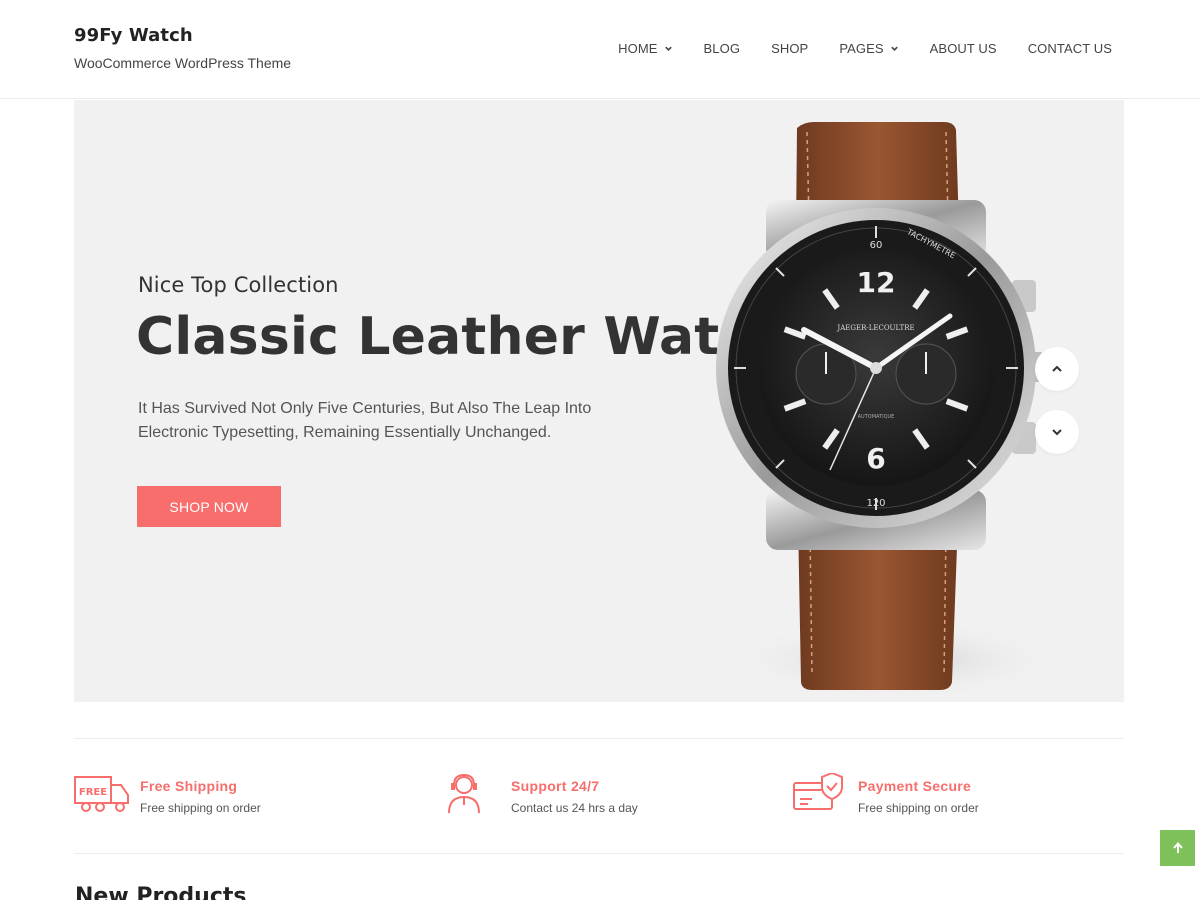 Image resolution: width=1200 pixels, height=900 pixels. Describe the element at coordinates (638, 48) in the screenshot. I see `nav-item-label: HOME` at that location.